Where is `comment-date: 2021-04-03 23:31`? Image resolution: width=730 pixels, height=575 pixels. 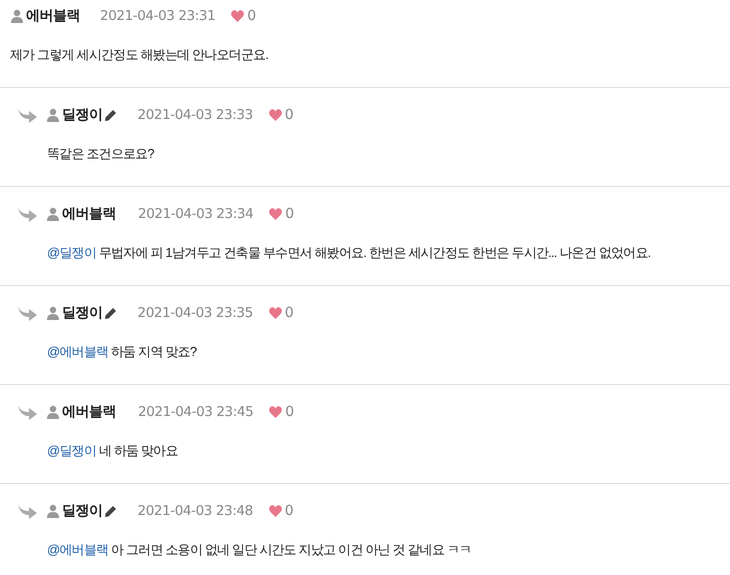 comment-date: 2021-04-03 23:31 is located at coordinates (158, 16).